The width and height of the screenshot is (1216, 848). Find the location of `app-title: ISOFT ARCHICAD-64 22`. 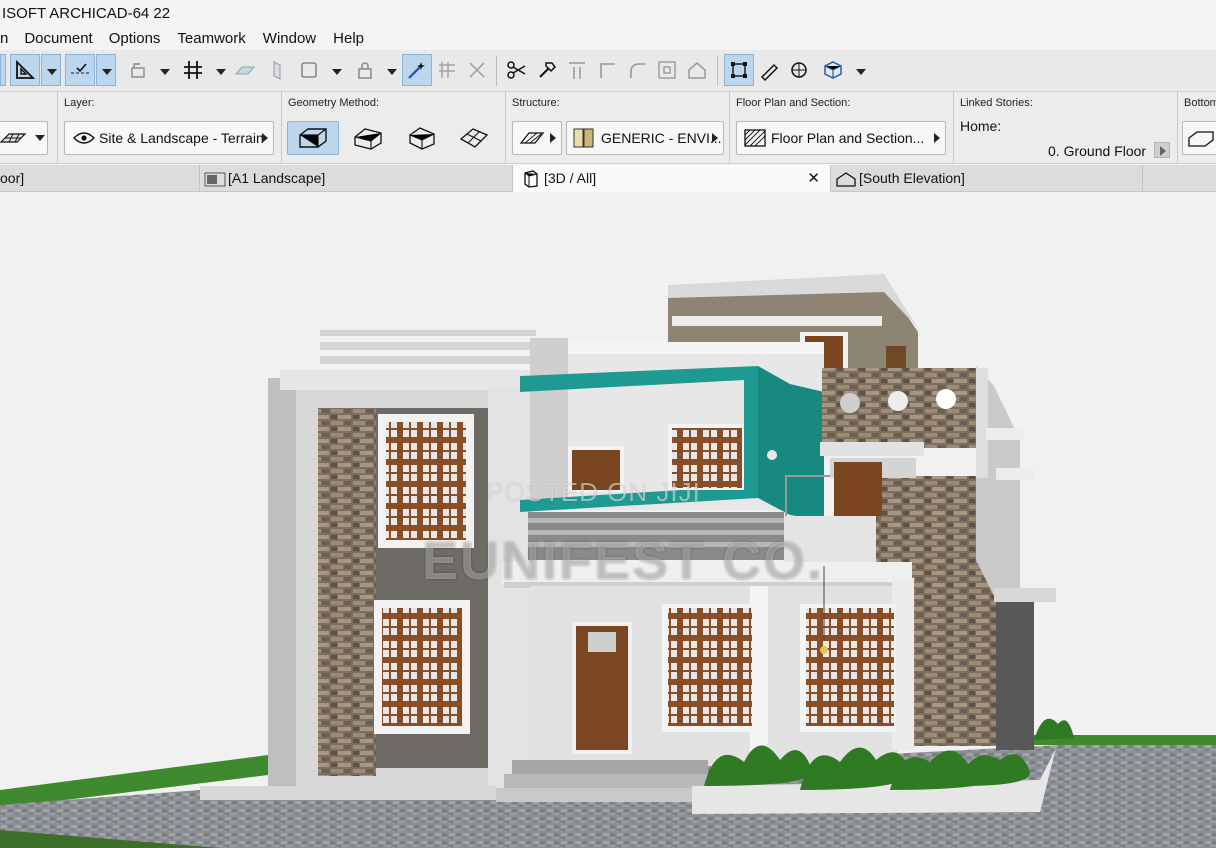

app-title: ISOFT ARCHICAD-64 22 is located at coordinates (608, 14).